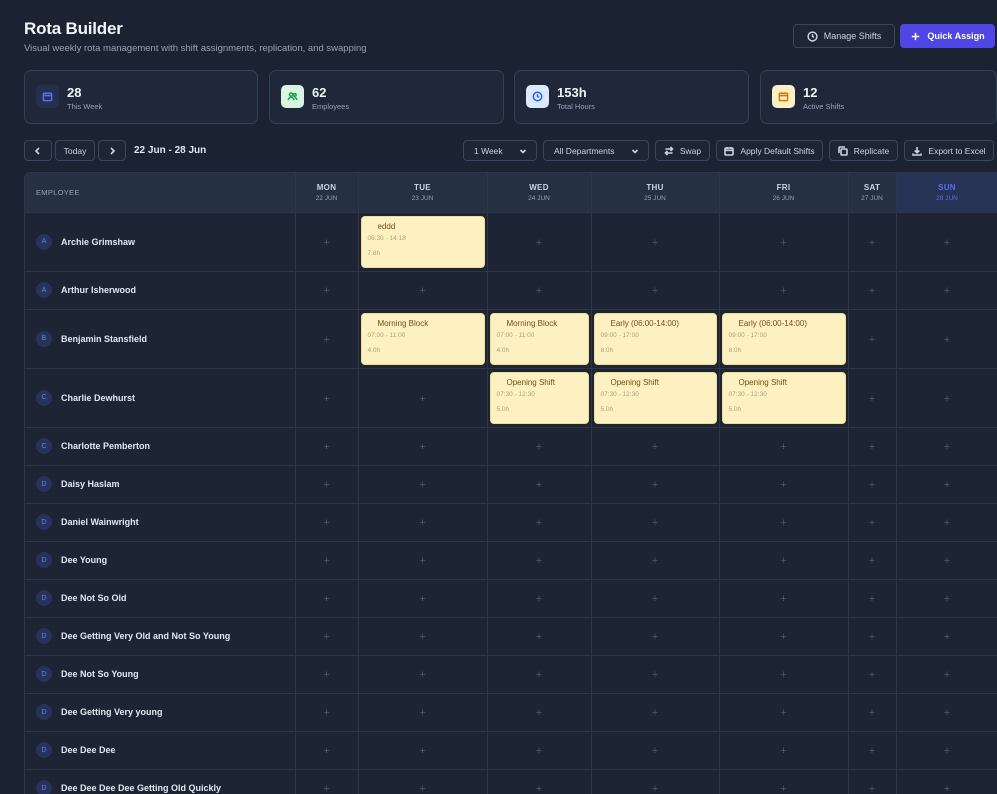  Describe the element at coordinates (500, 150) in the screenshot. I see `view-select: 1 Week` at that location.